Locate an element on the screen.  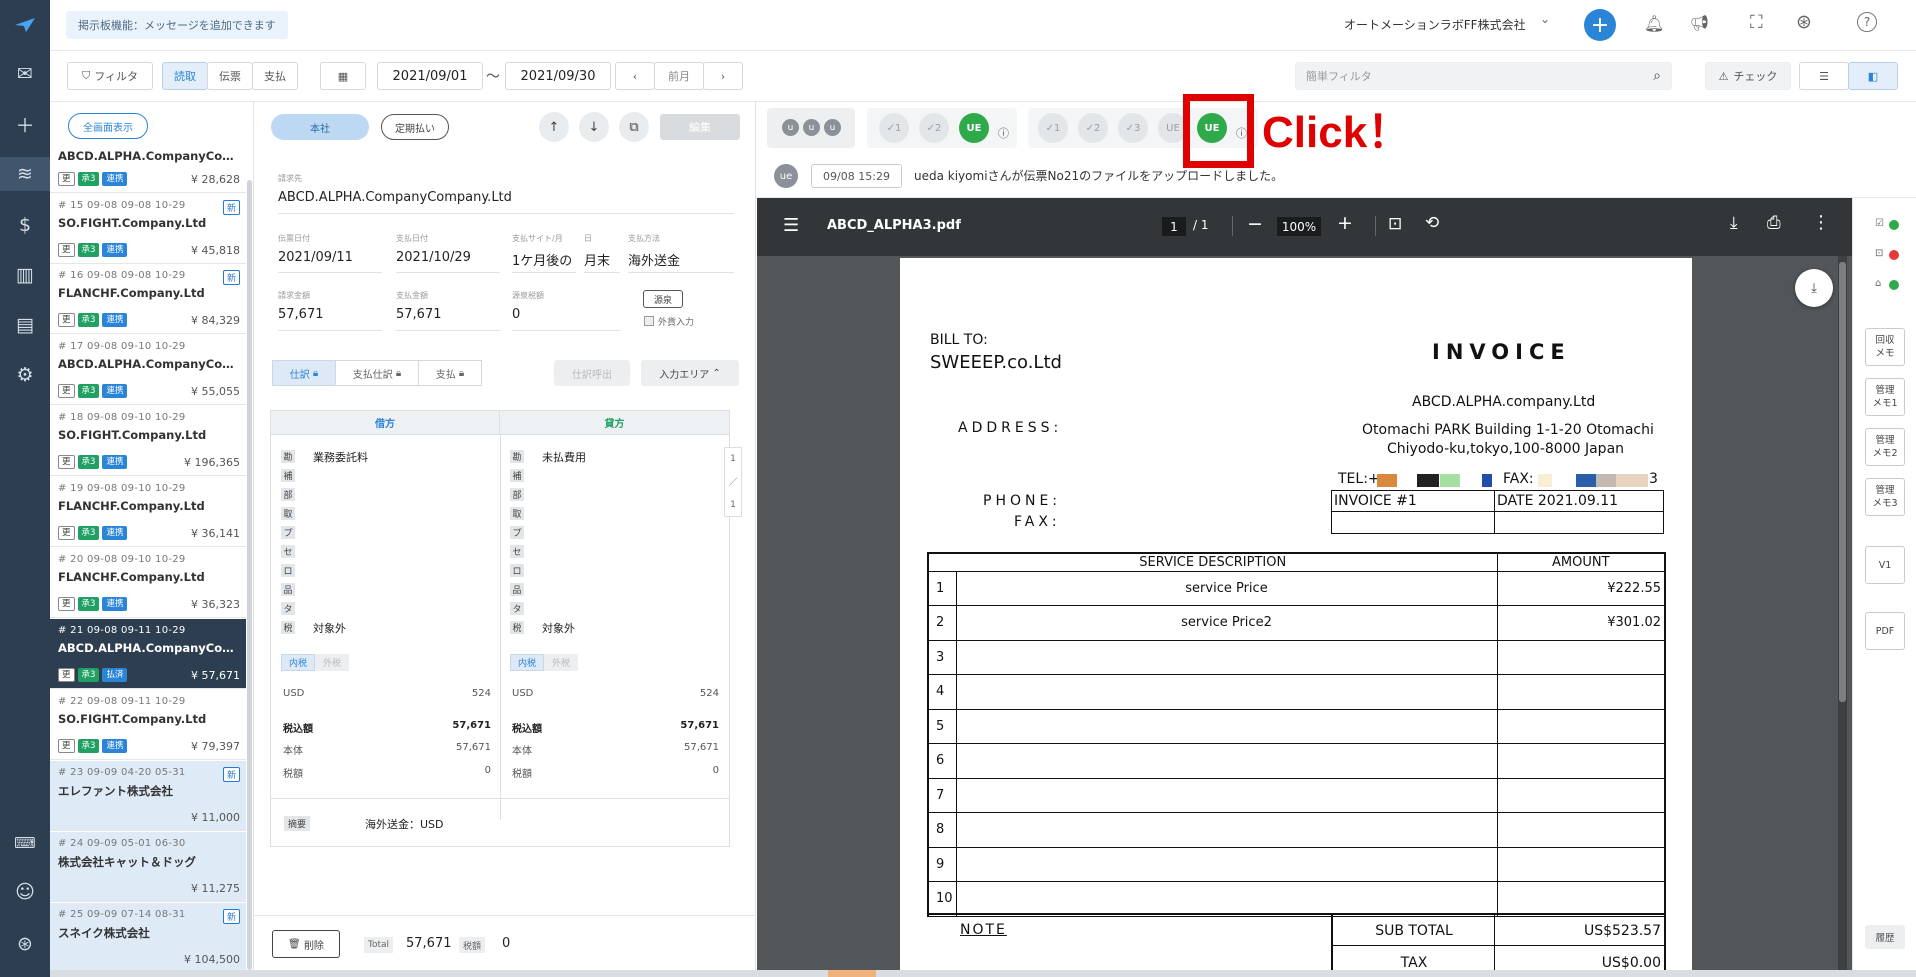
input-area-button: 入力エリア ⌃ is located at coordinates (690, 373).